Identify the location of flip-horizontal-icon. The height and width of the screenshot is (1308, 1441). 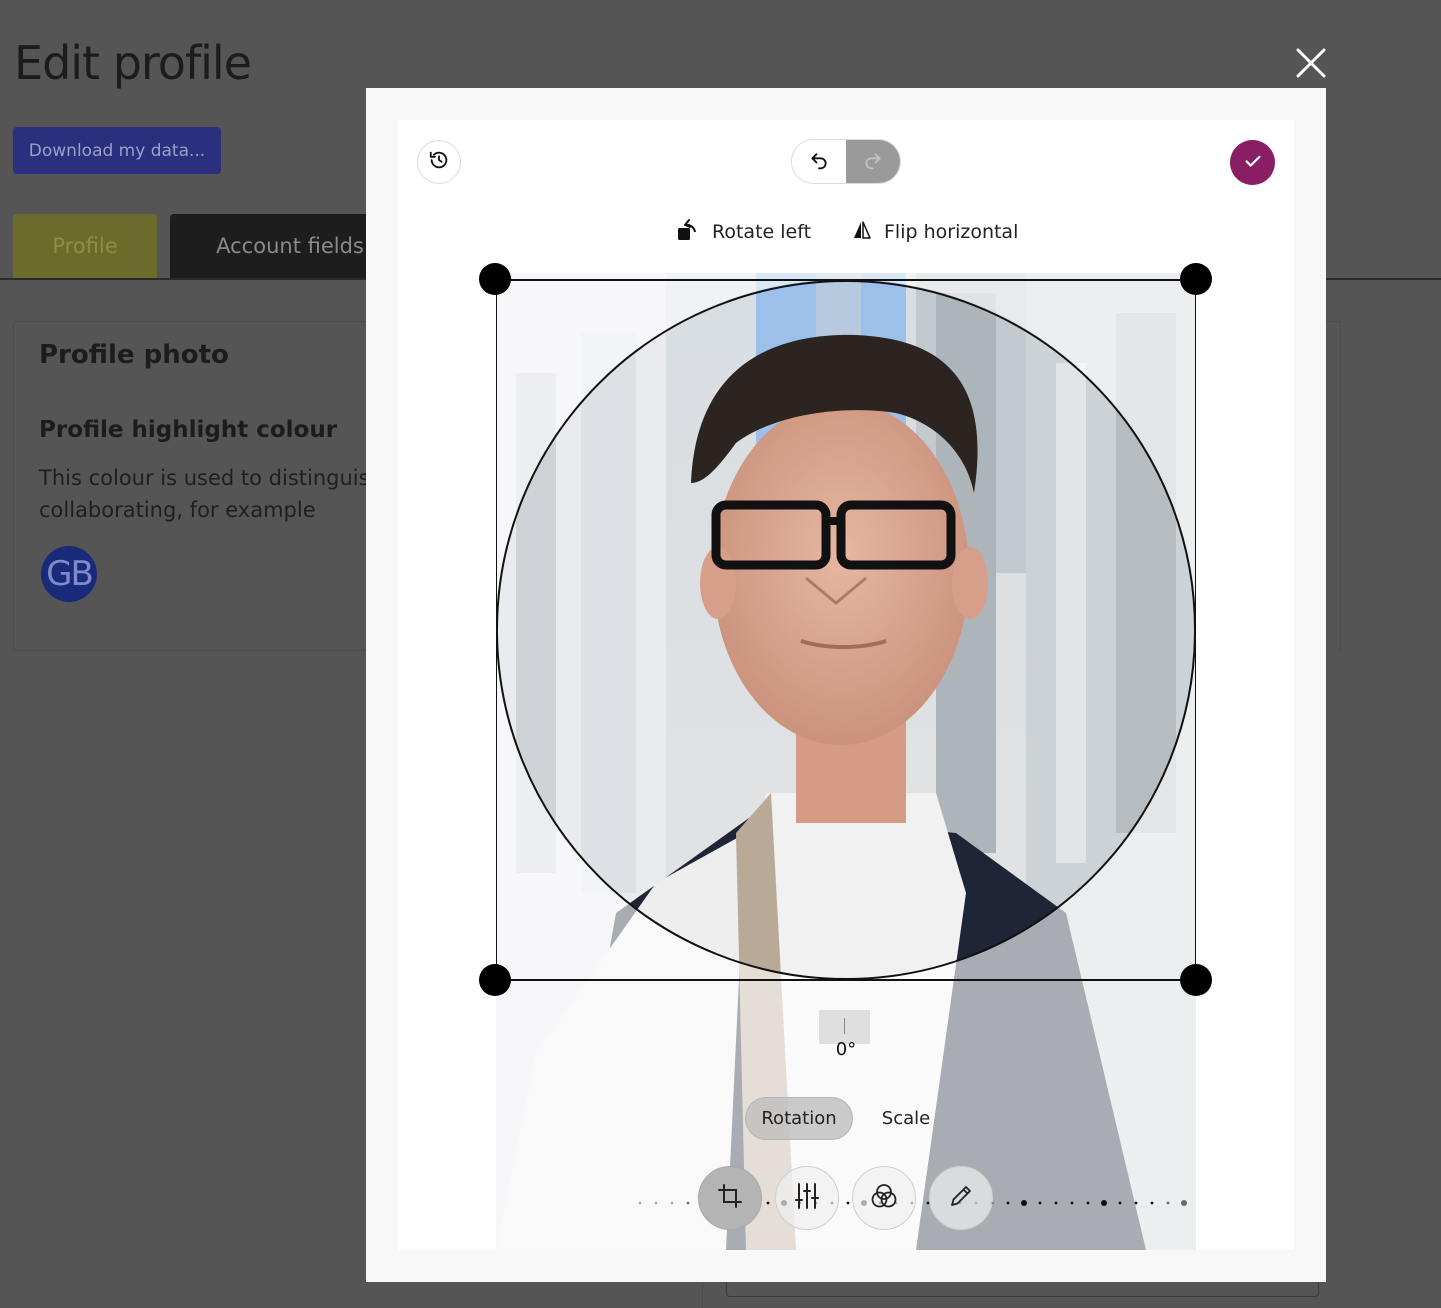
(862, 232).